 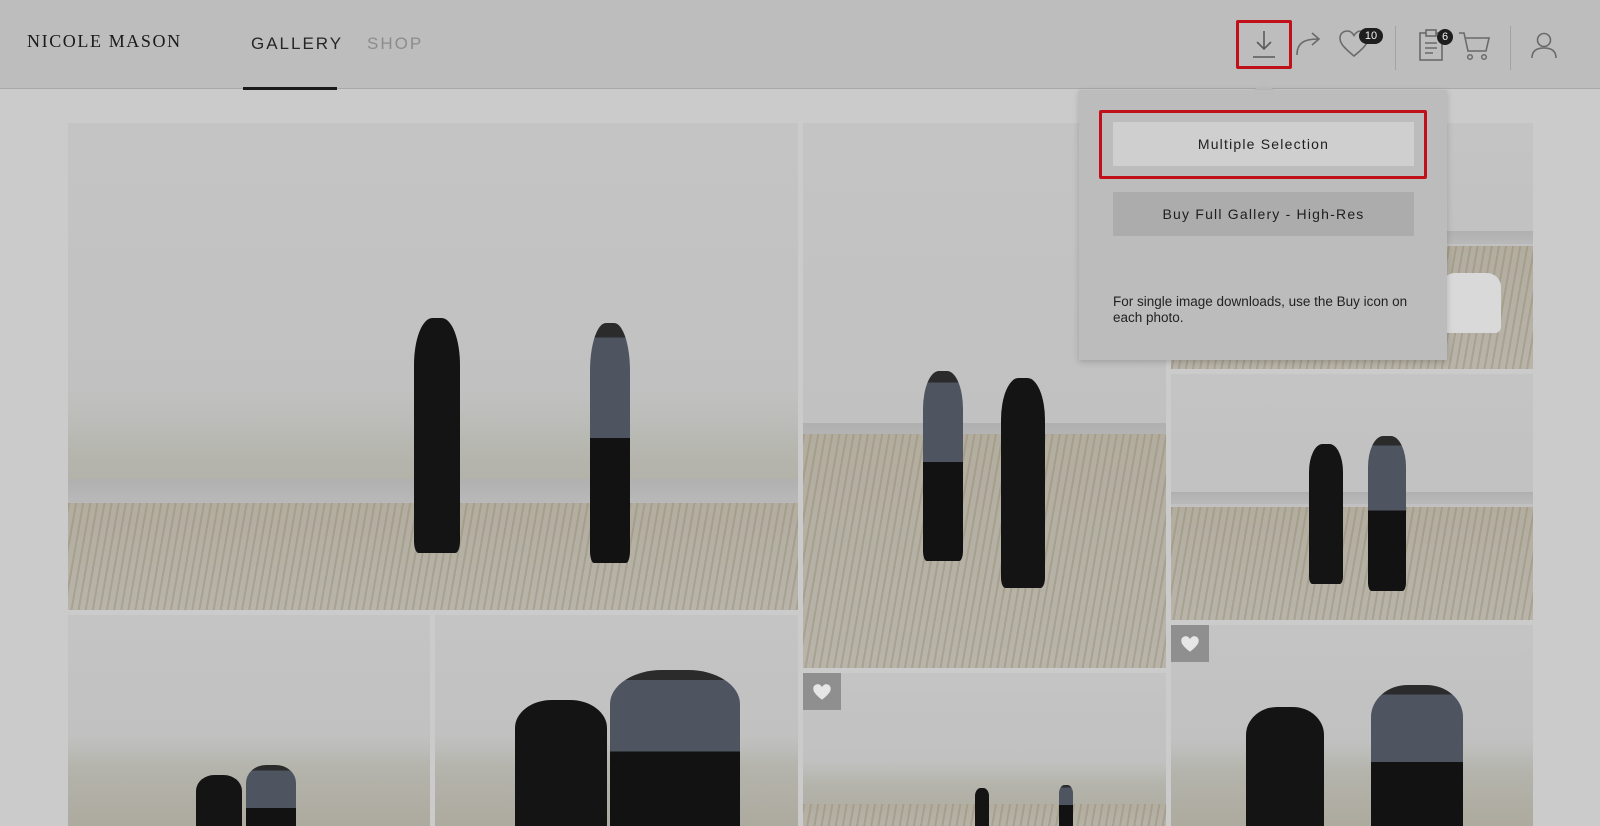 I want to click on share-button, so click(x=1309, y=43).